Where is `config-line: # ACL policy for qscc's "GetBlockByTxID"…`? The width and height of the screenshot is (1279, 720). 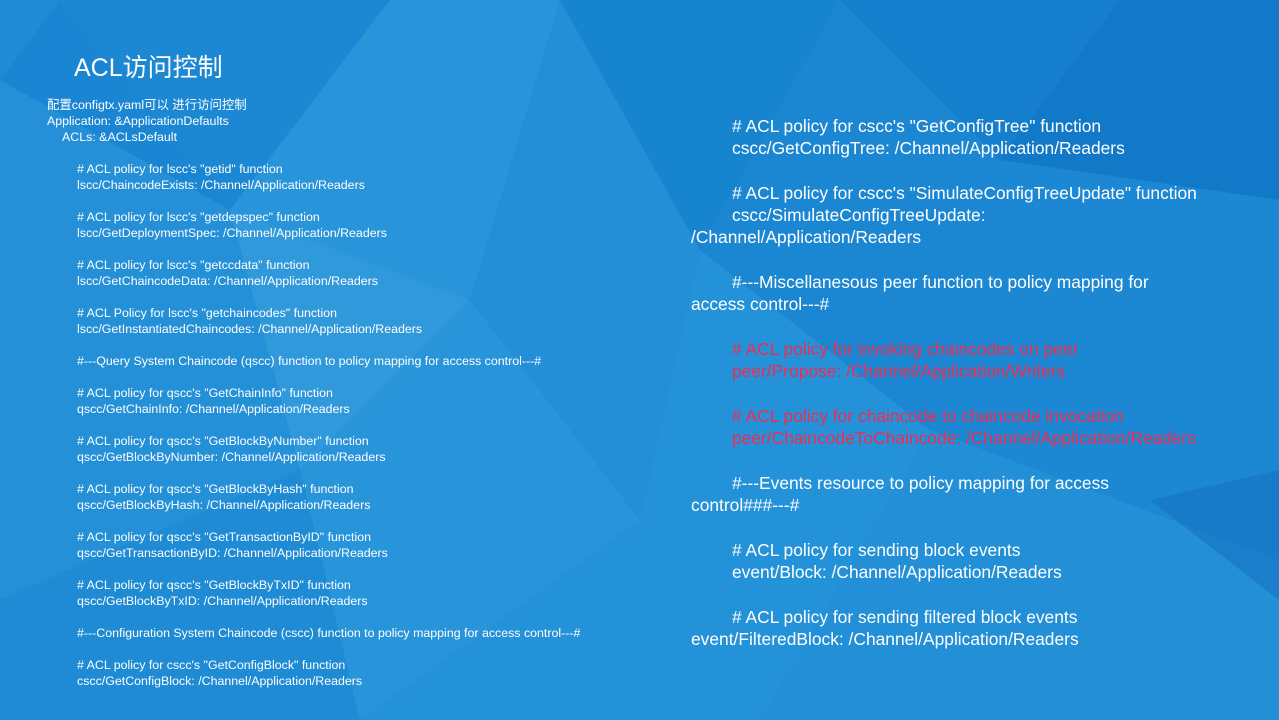 config-line: # ACL policy for qscc's "GetBlockByTxID"… is located at coordinates (214, 585).